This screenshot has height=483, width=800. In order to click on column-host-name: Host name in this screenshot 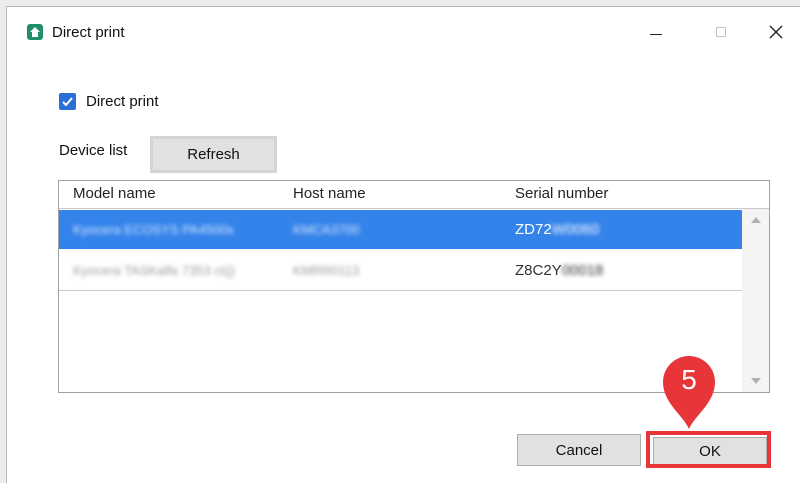, I will do `click(329, 193)`.